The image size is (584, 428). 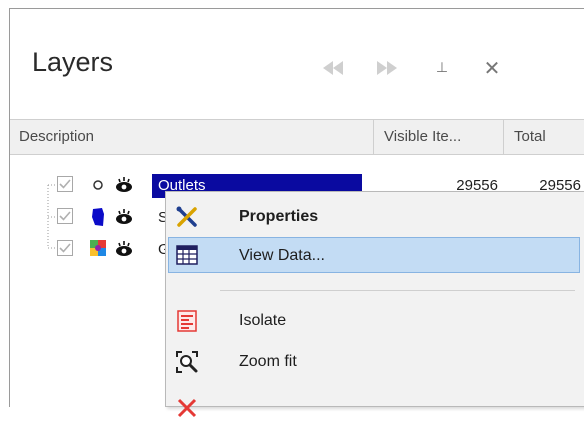 I want to click on close-button: ✕, so click(x=492, y=68).